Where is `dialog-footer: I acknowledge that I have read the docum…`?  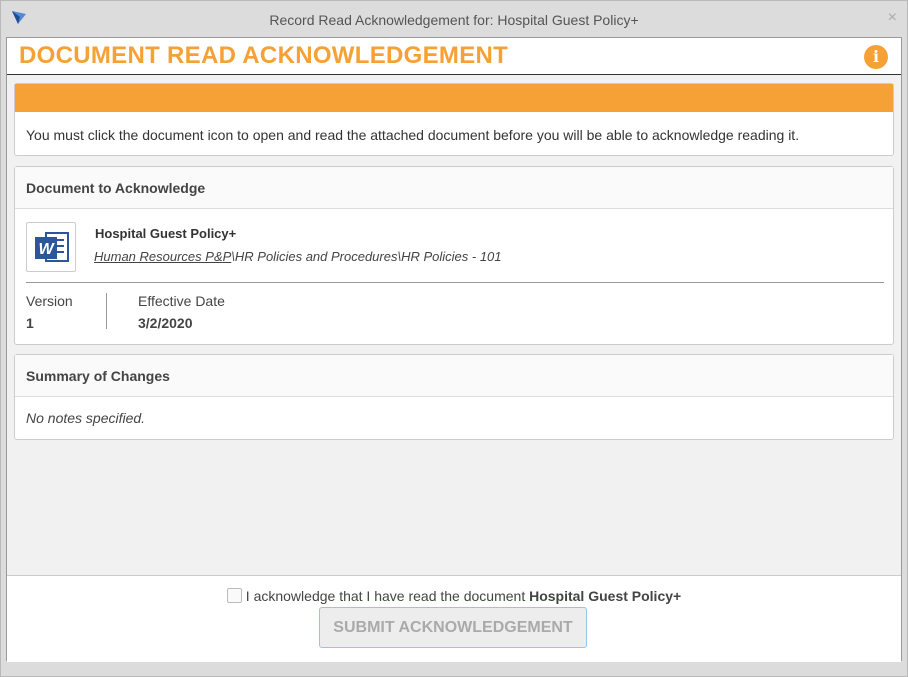
dialog-footer: I acknowledge that I have read the docum… is located at coordinates (454, 618).